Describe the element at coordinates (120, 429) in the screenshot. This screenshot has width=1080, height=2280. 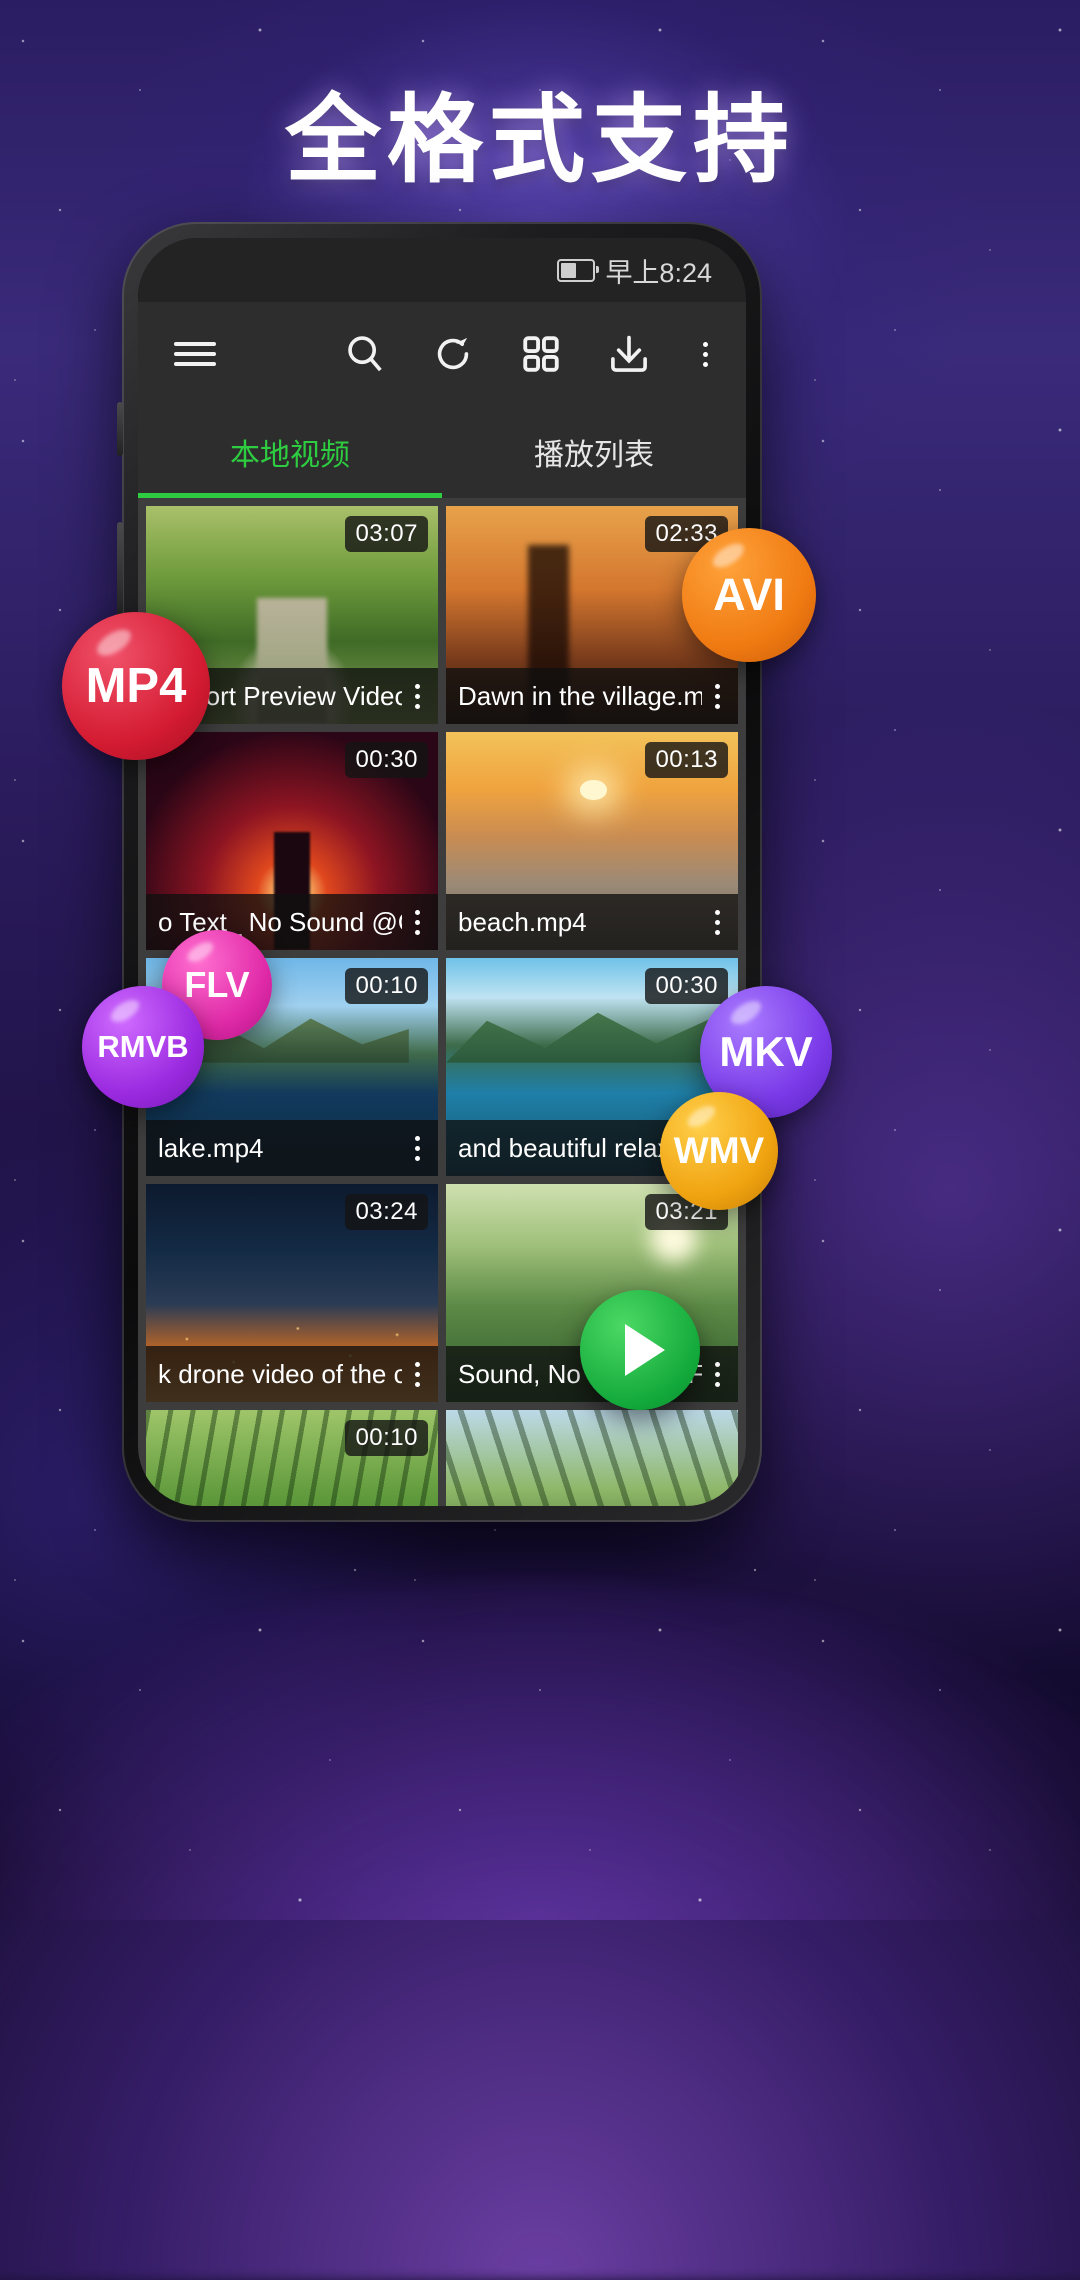
I see `phone-button-mute` at that location.